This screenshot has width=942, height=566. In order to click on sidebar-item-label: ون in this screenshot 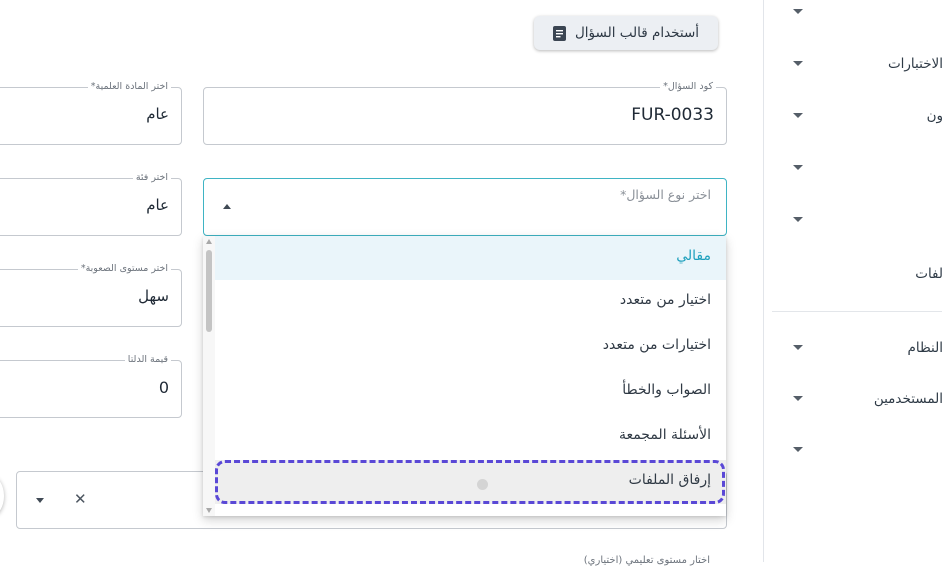, I will do `click(934, 116)`.